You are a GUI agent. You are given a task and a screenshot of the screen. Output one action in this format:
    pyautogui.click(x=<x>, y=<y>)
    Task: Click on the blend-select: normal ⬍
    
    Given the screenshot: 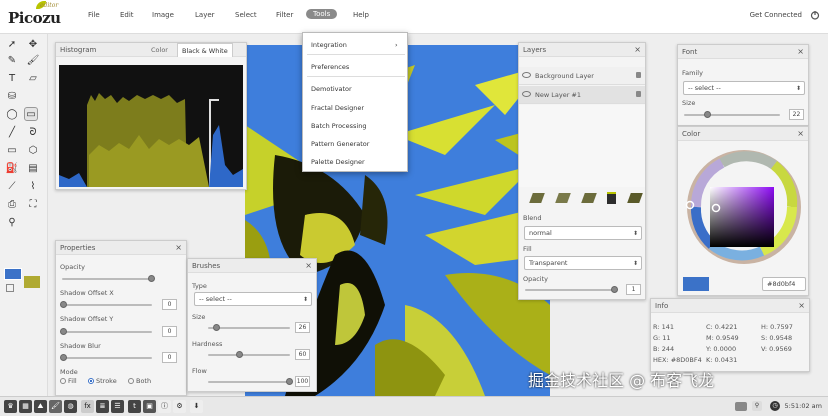 What is the action you would take?
    pyautogui.click(x=583, y=233)
    